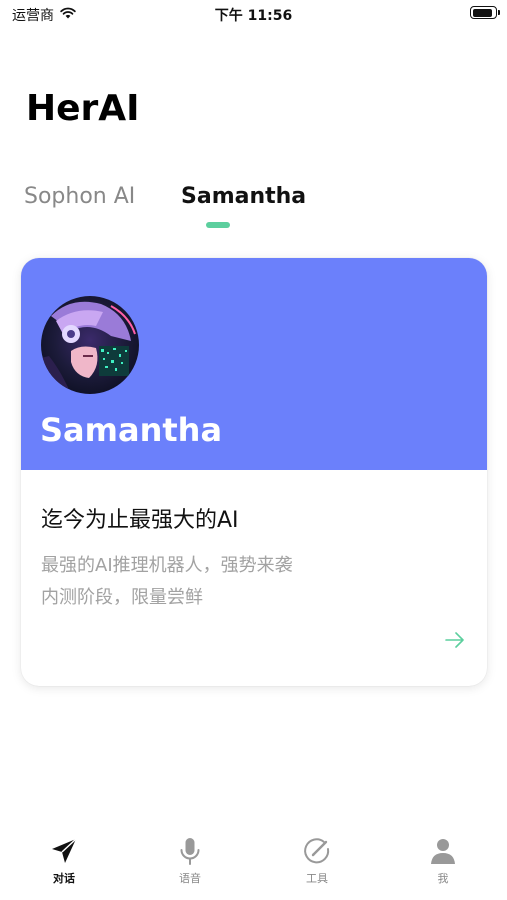 The width and height of the screenshot is (507, 900). I want to click on card-description-line-1: 最强的AI推理机器人，强势来袭, so click(167, 565).